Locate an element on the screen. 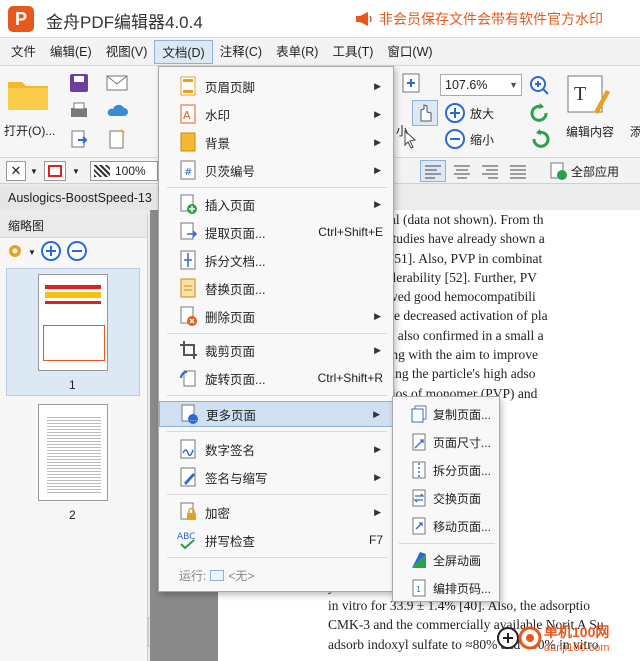  zoom-in-label: 放大 is located at coordinates (482, 114).